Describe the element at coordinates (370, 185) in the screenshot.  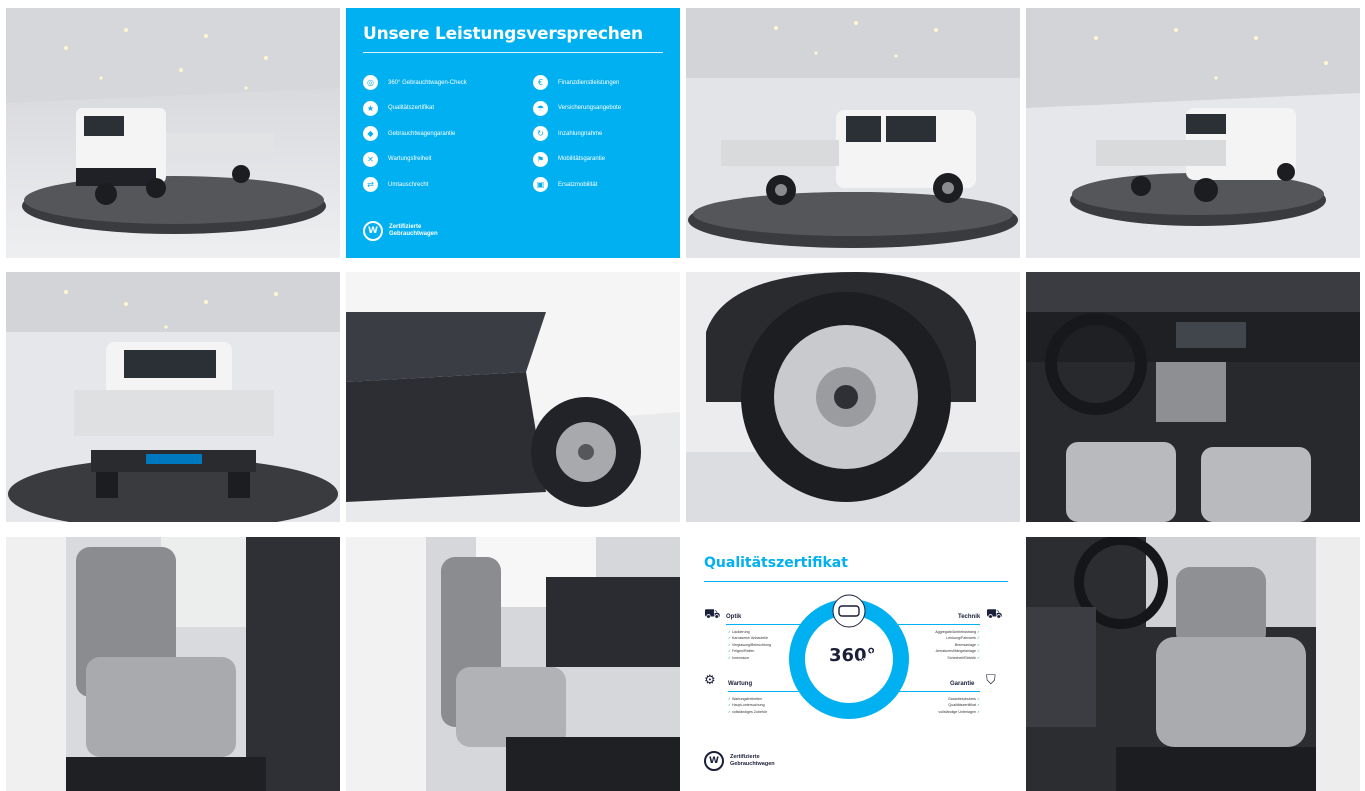
I see `exchange-icon: ⇄` at that location.